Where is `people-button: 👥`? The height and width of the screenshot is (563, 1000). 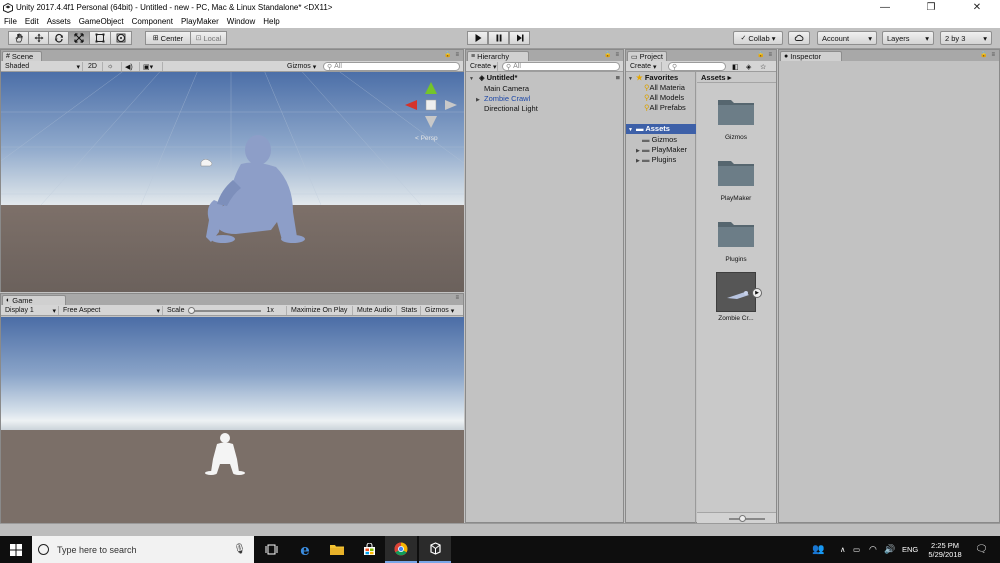
people-button: 👥 is located at coordinates (818, 549).